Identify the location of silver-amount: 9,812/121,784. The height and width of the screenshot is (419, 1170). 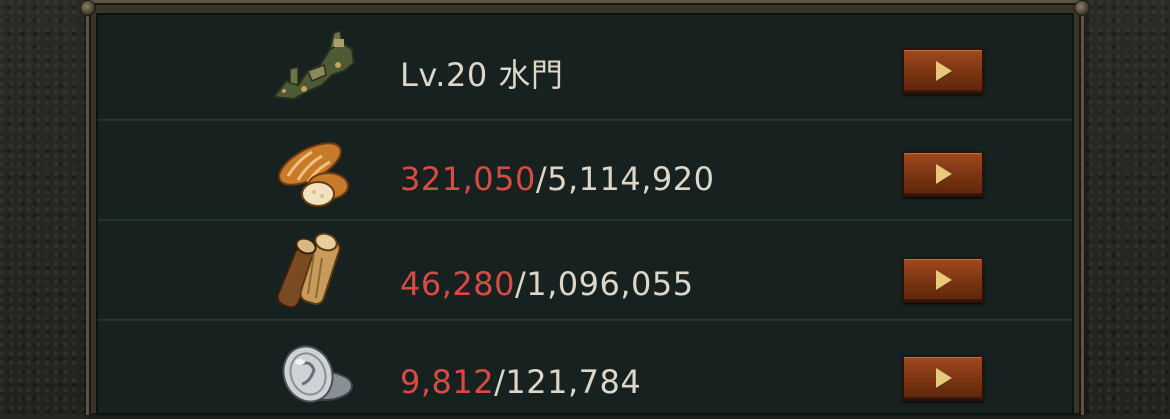
(520, 382).